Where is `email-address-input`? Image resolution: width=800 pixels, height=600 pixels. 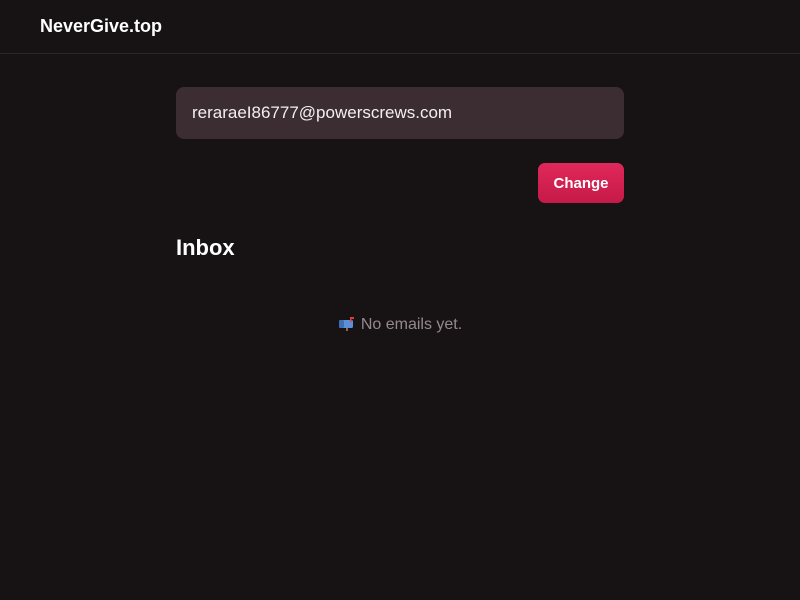
email-address-input is located at coordinates (400, 113).